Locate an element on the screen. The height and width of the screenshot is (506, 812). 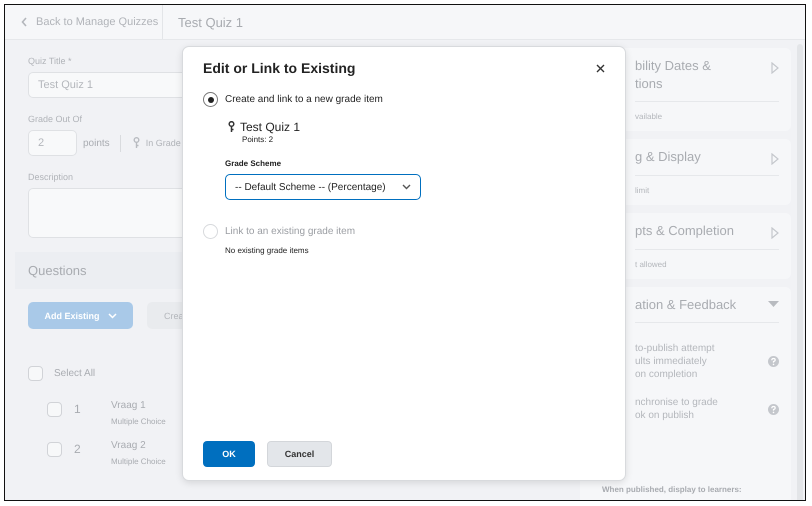
in-grade-label: In Grade is located at coordinates (163, 143).